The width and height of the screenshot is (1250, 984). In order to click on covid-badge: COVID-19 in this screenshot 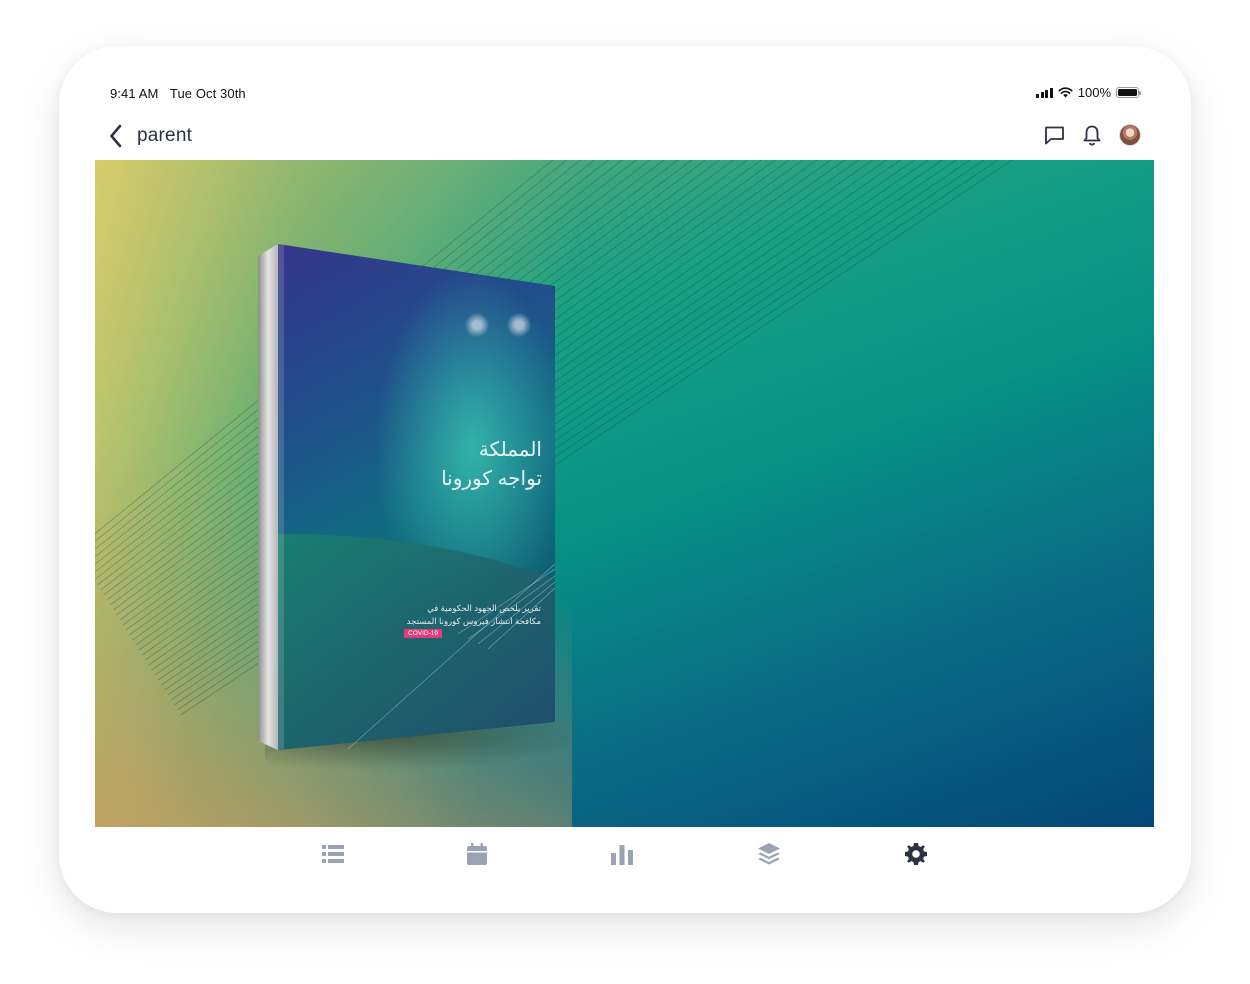, I will do `click(423, 633)`.